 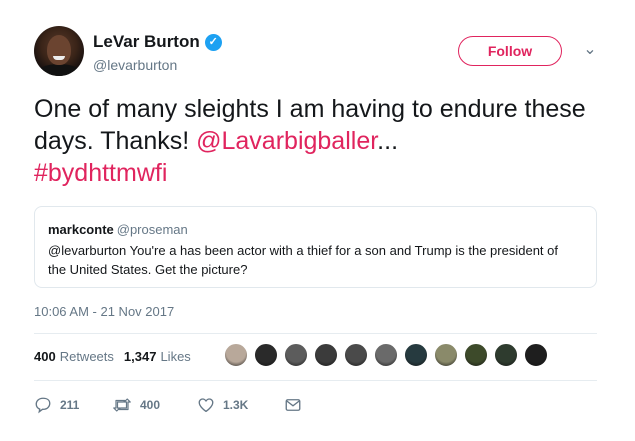 I want to click on tweet-actions: 211 400 1.3K, so click(x=168, y=405).